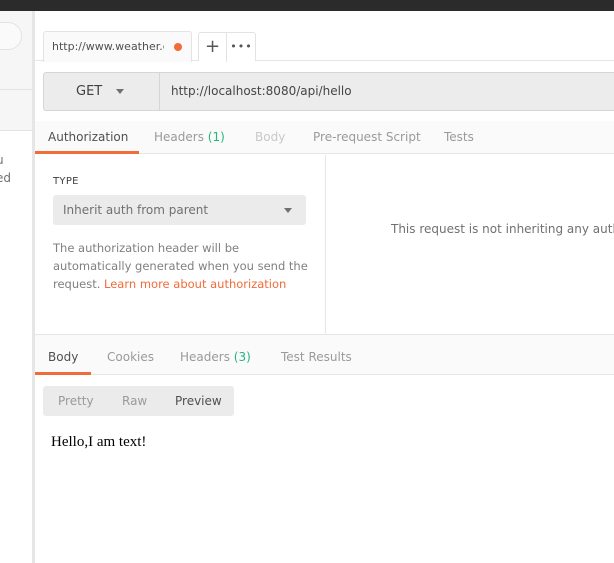 This screenshot has height=563, width=614. I want to click on url-bar: GET http://localhost:8080/api/hello, so click(328, 91).